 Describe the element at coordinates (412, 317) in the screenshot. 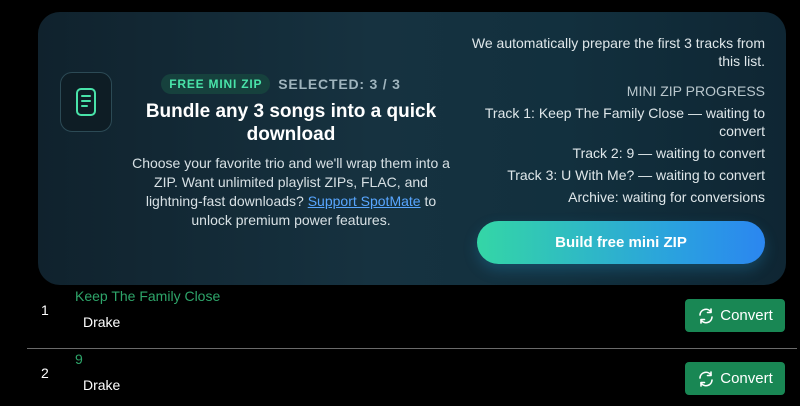

I see `track-row: 1 Keep The Family Close Drake Convert` at that location.